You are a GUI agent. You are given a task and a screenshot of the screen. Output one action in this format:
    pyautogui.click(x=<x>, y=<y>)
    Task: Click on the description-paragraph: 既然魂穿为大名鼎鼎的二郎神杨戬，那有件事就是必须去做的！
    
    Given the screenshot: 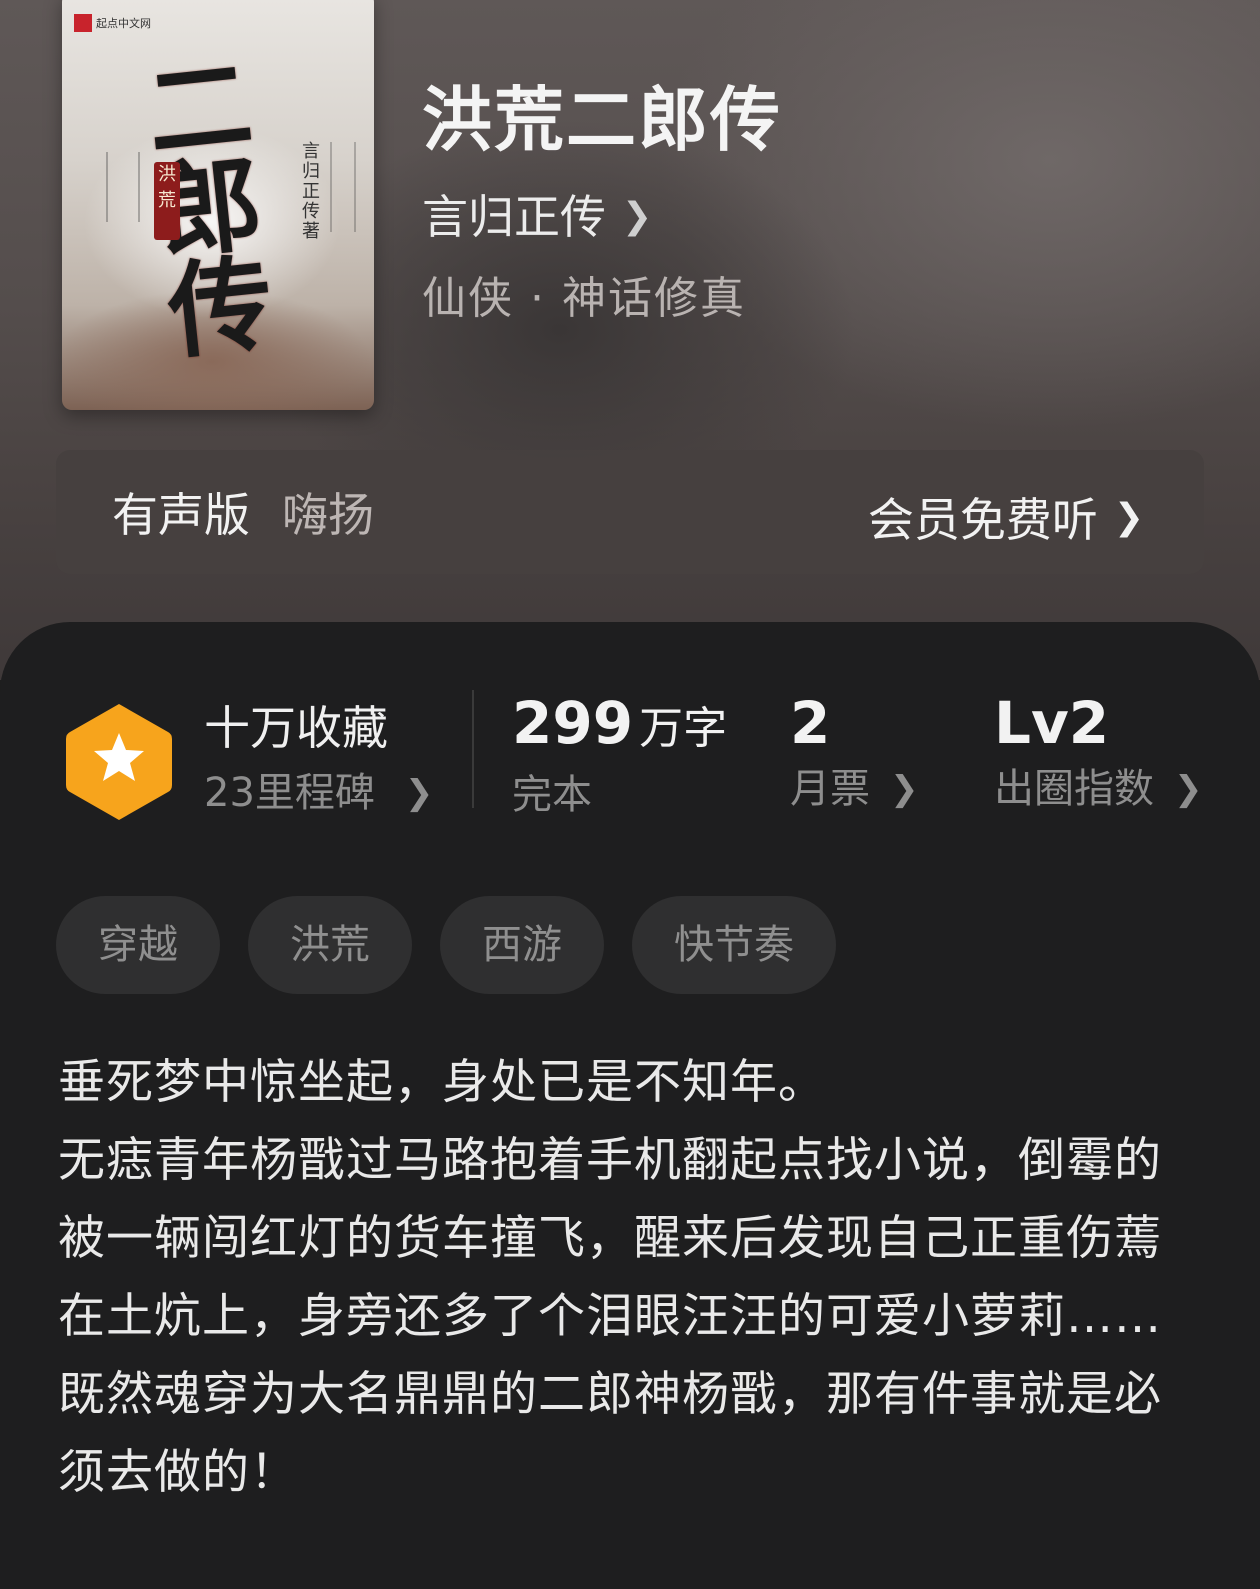 What is the action you would take?
    pyautogui.click(x=610, y=1433)
    